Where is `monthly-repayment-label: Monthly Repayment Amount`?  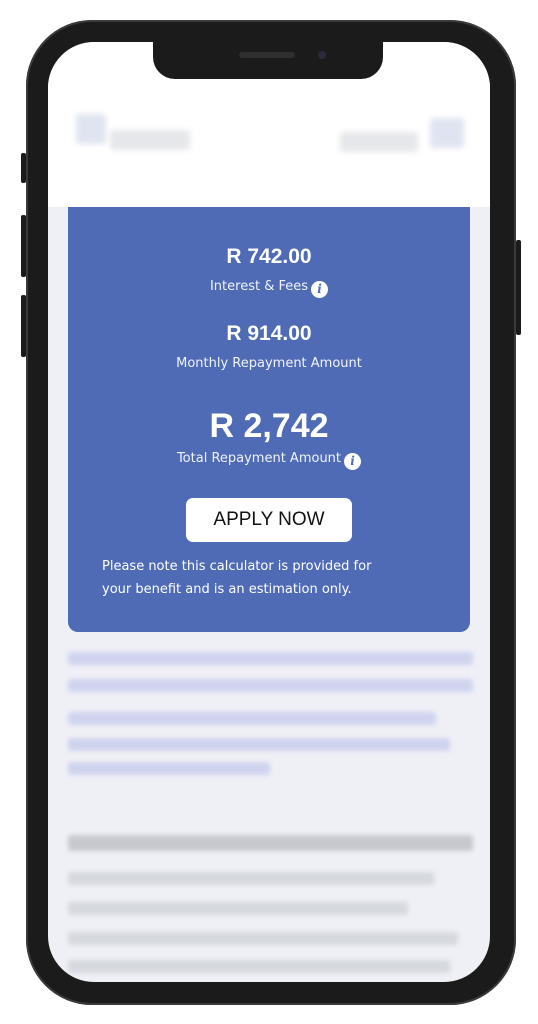 monthly-repayment-label: Monthly Repayment Amount is located at coordinates (269, 363).